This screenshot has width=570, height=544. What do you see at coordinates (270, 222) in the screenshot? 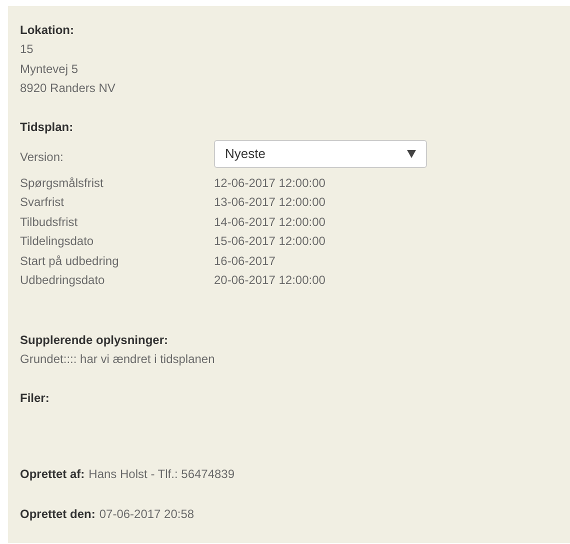
I see `schedule-date: 14-06-2017 12:00:00` at bounding box center [270, 222].